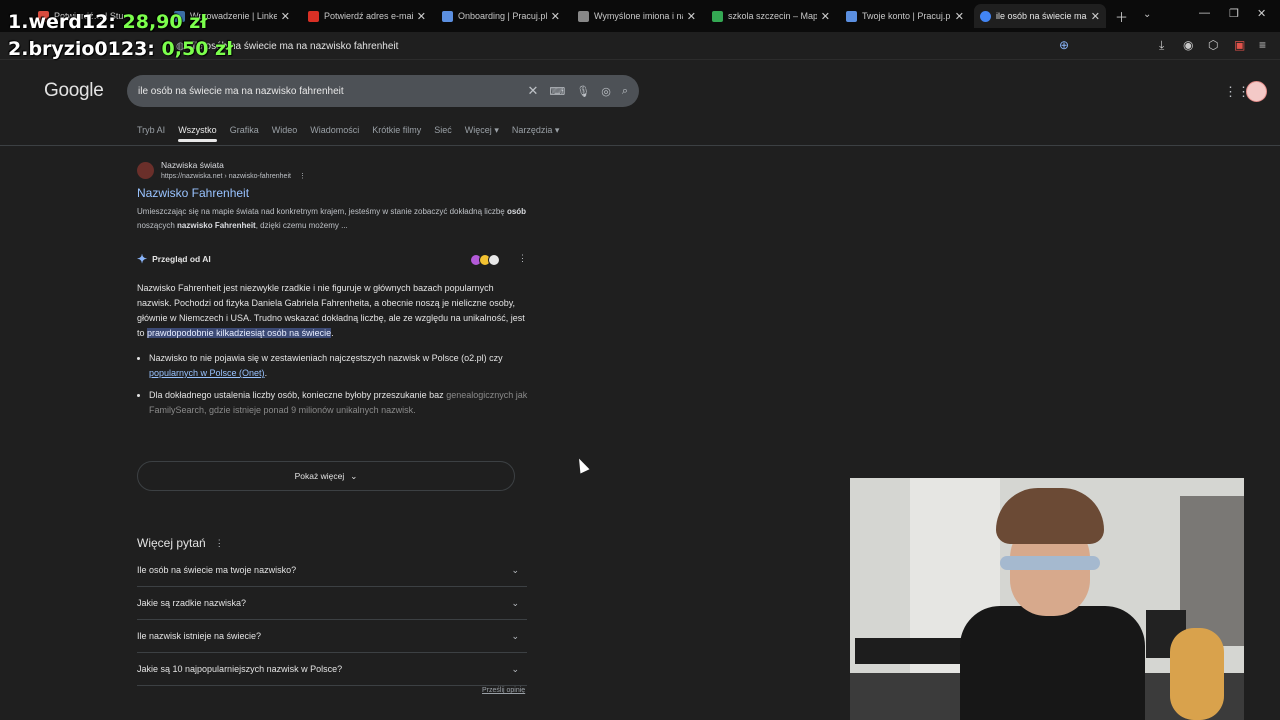 This screenshot has height=720, width=1280. What do you see at coordinates (1234, 13) in the screenshot?
I see `restore-icon: ❐` at bounding box center [1234, 13].